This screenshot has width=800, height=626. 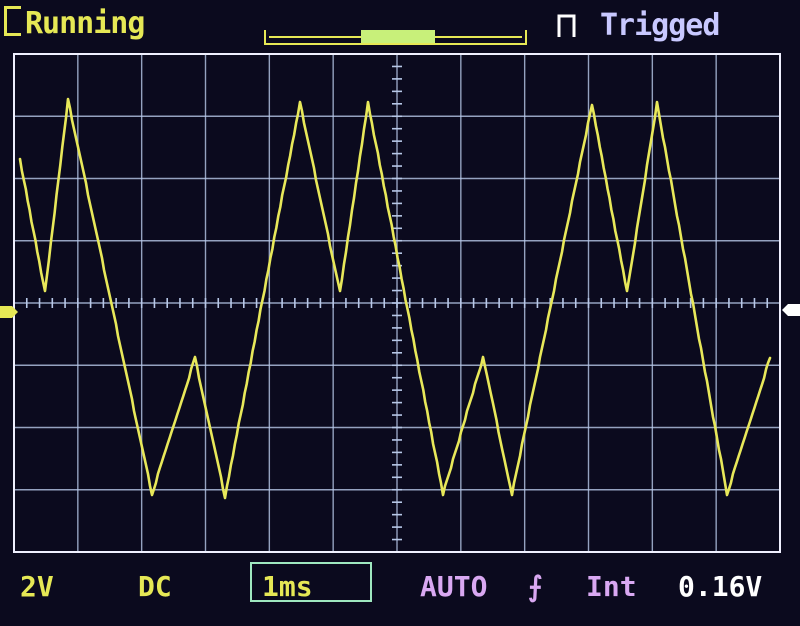 I want to click on run-status: Running, so click(x=74, y=23).